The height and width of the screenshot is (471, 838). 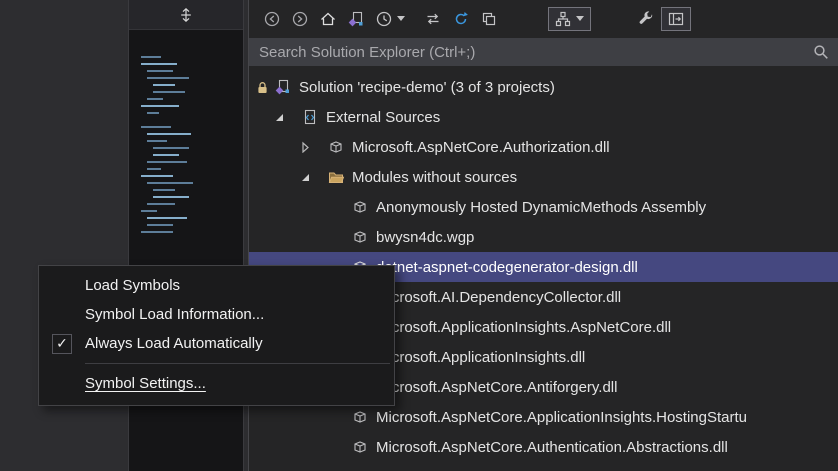 I want to click on show-all-files-button, so click(x=569, y=19).